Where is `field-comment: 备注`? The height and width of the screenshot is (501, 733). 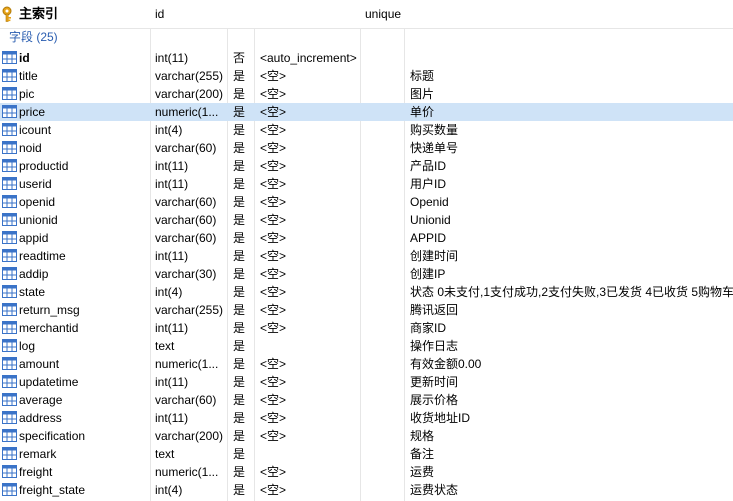 field-comment: 备注 is located at coordinates (422, 454).